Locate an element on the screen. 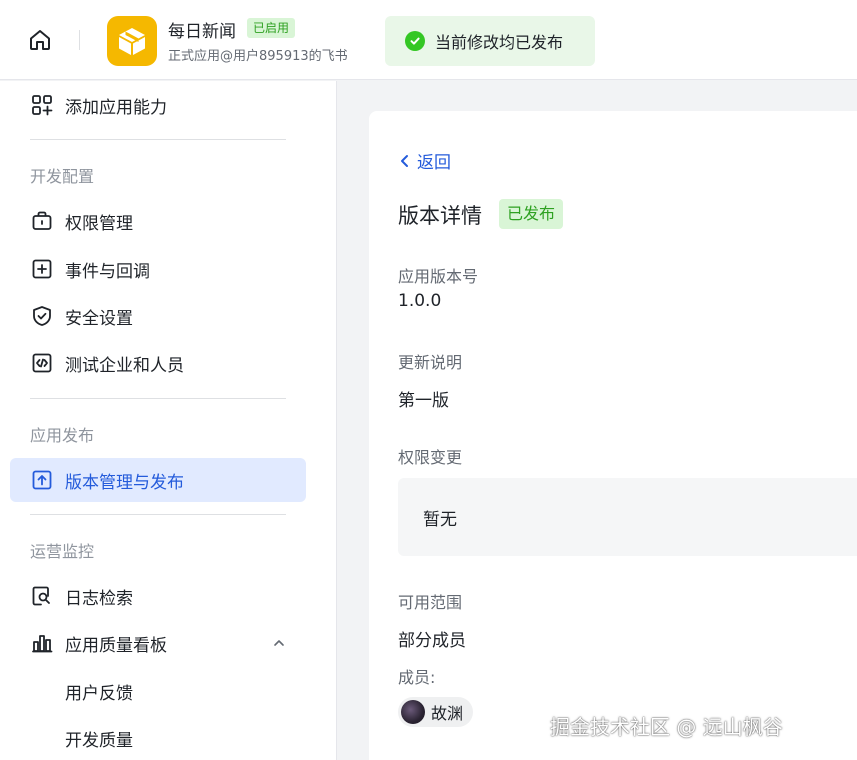 This screenshot has height=760, width=857. version-label: 应用版本号 is located at coordinates (438, 276).